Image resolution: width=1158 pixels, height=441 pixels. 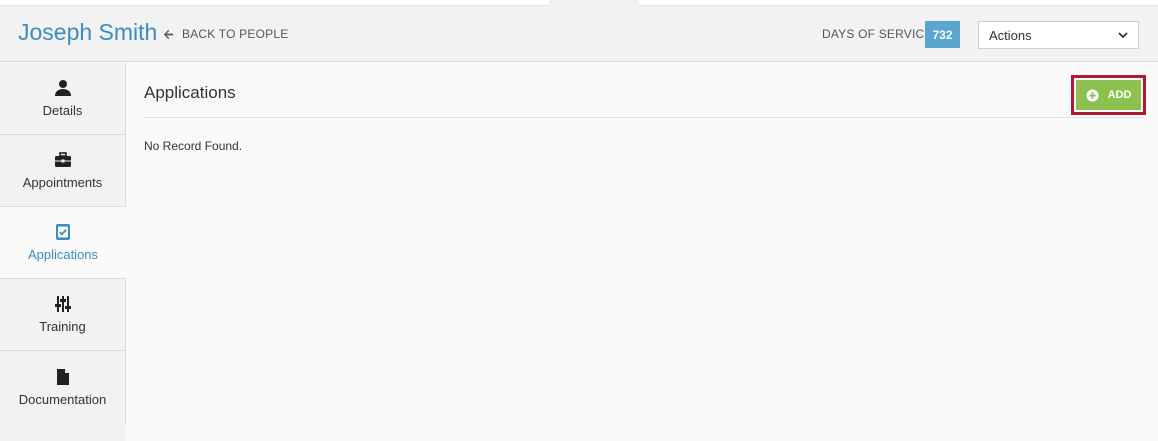 What do you see at coordinates (88, 32) in the screenshot?
I see `person-name: Joseph Smith` at bounding box center [88, 32].